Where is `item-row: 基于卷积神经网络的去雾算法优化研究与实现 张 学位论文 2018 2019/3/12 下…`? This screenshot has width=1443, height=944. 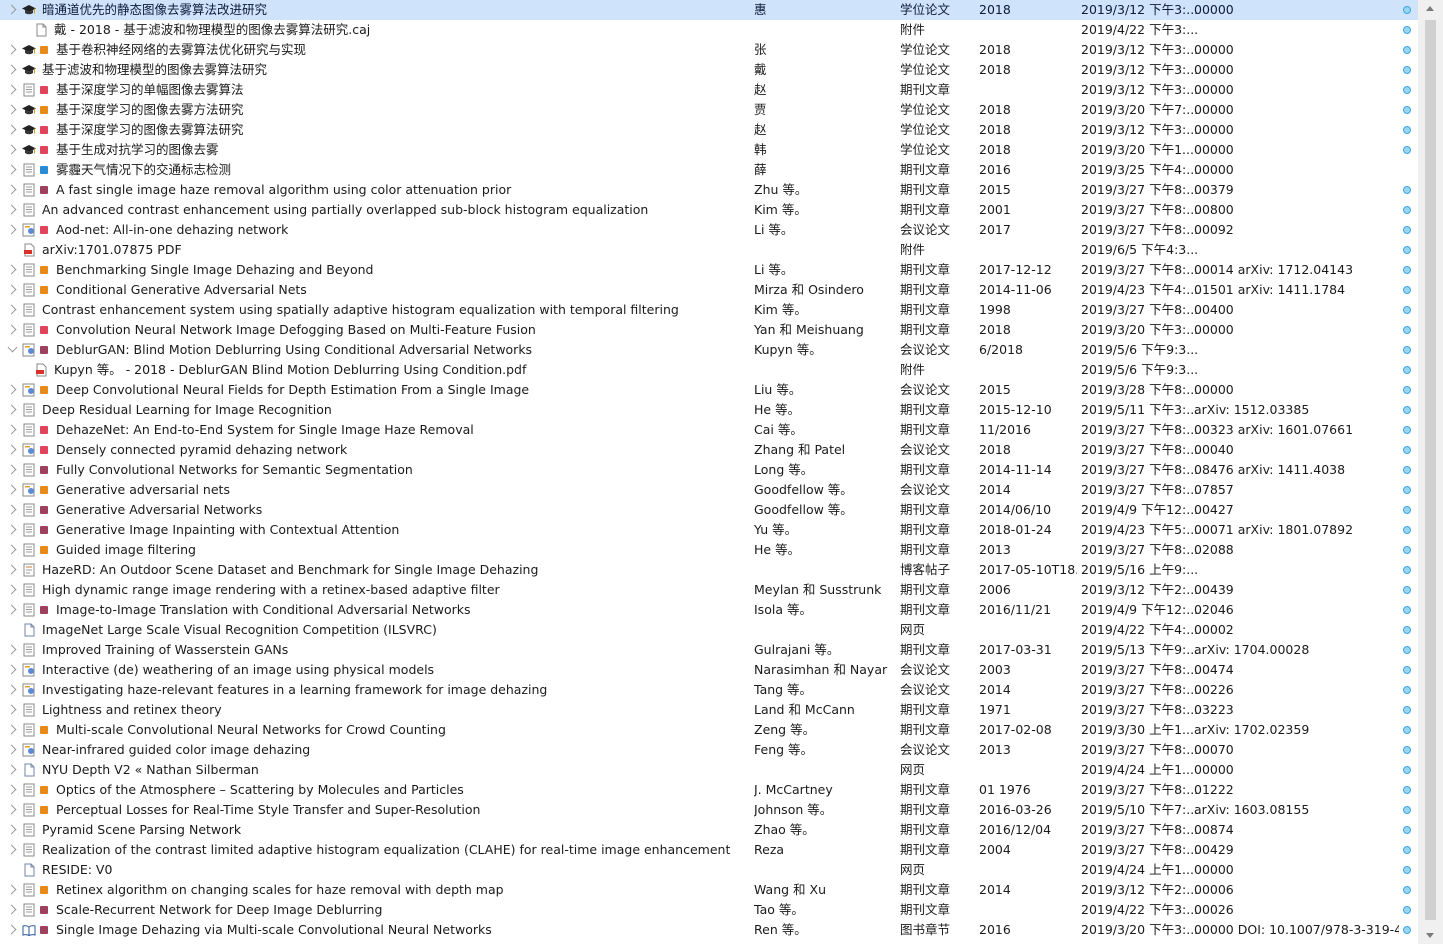
item-row: 基于卷积神经网络的去雾算法优化研究与实现 张 学位论文 2018 2019/3/12 下… is located at coordinates (709, 50).